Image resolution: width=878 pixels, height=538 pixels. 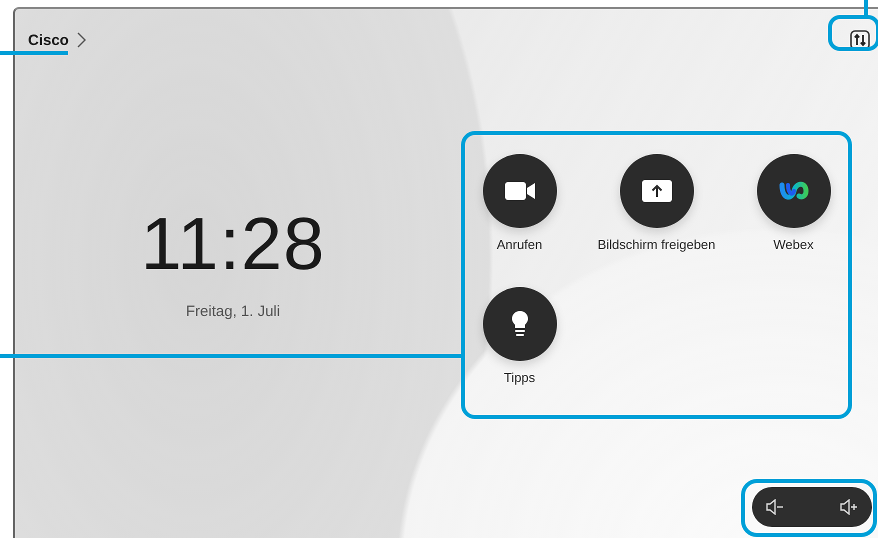 What do you see at coordinates (81, 40) in the screenshot?
I see `chevron-right-icon` at bounding box center [81, 40].